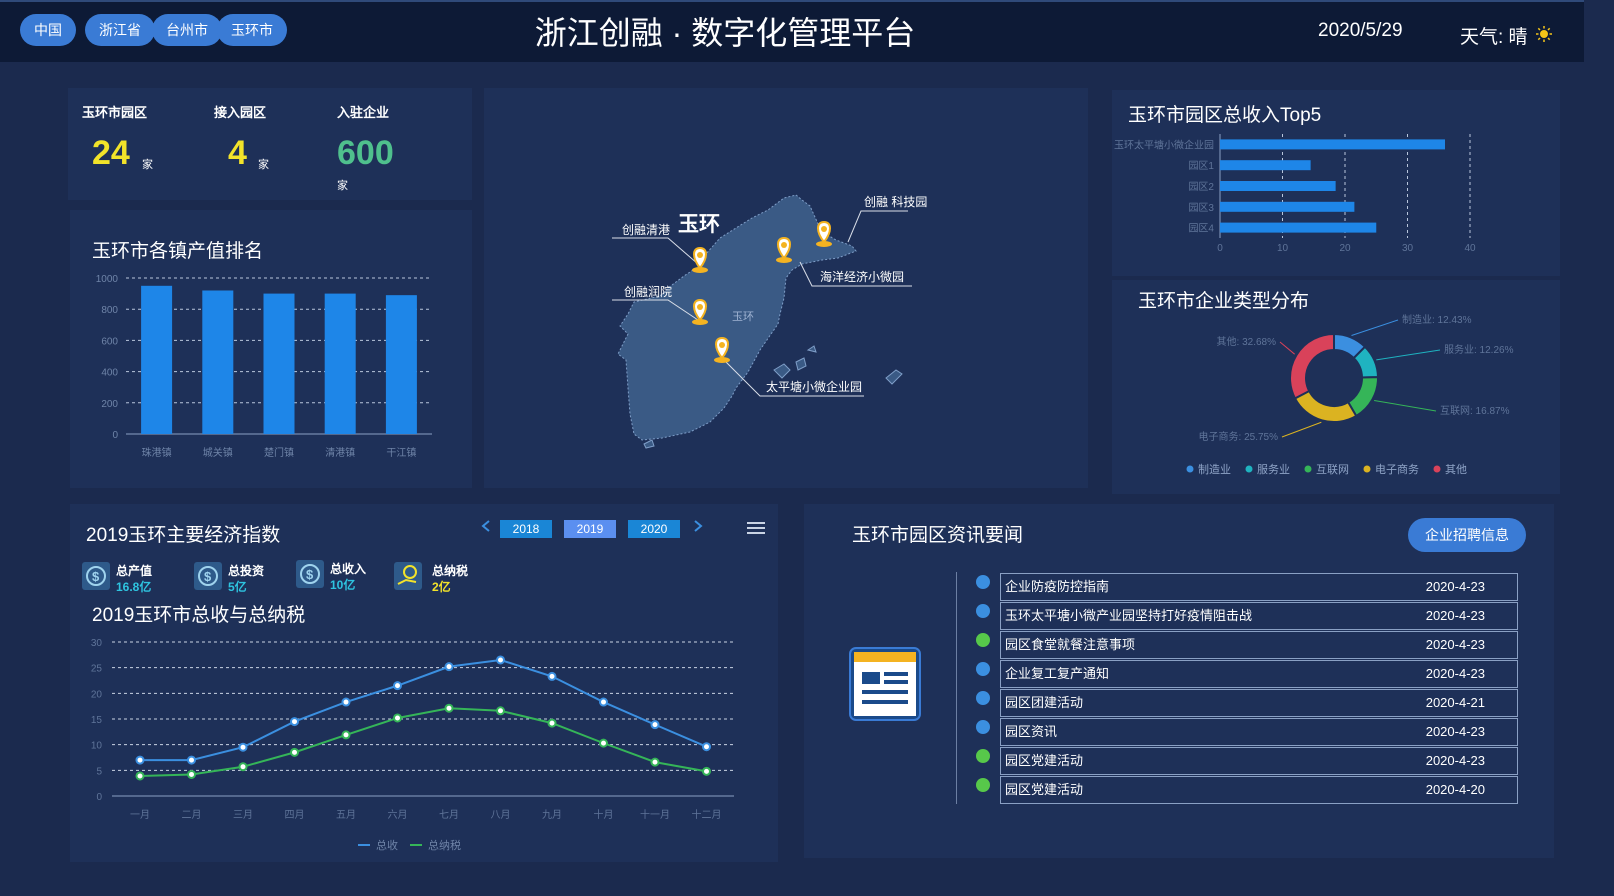 Image resolution: width=1614 pixels, height=896 pixels. What do you see at coordinates (111, 153) in the screenshot?
I see `stat-value-parks: 24` at bounding box center [111, 153].